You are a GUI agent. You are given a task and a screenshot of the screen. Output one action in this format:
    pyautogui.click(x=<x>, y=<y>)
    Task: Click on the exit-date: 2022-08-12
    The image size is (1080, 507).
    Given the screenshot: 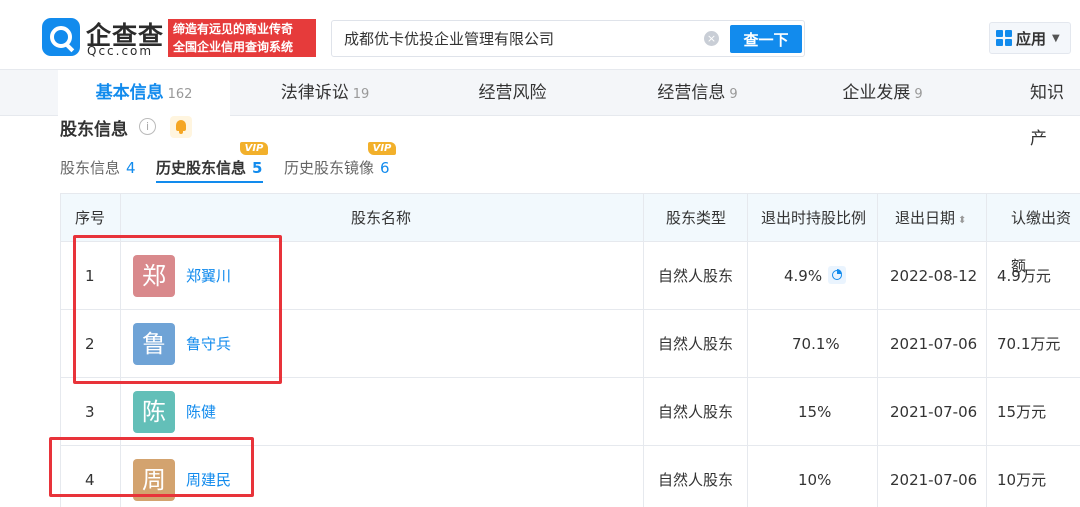 What is the action you would take?
    pyautogui.click(x=934, y=276)
    